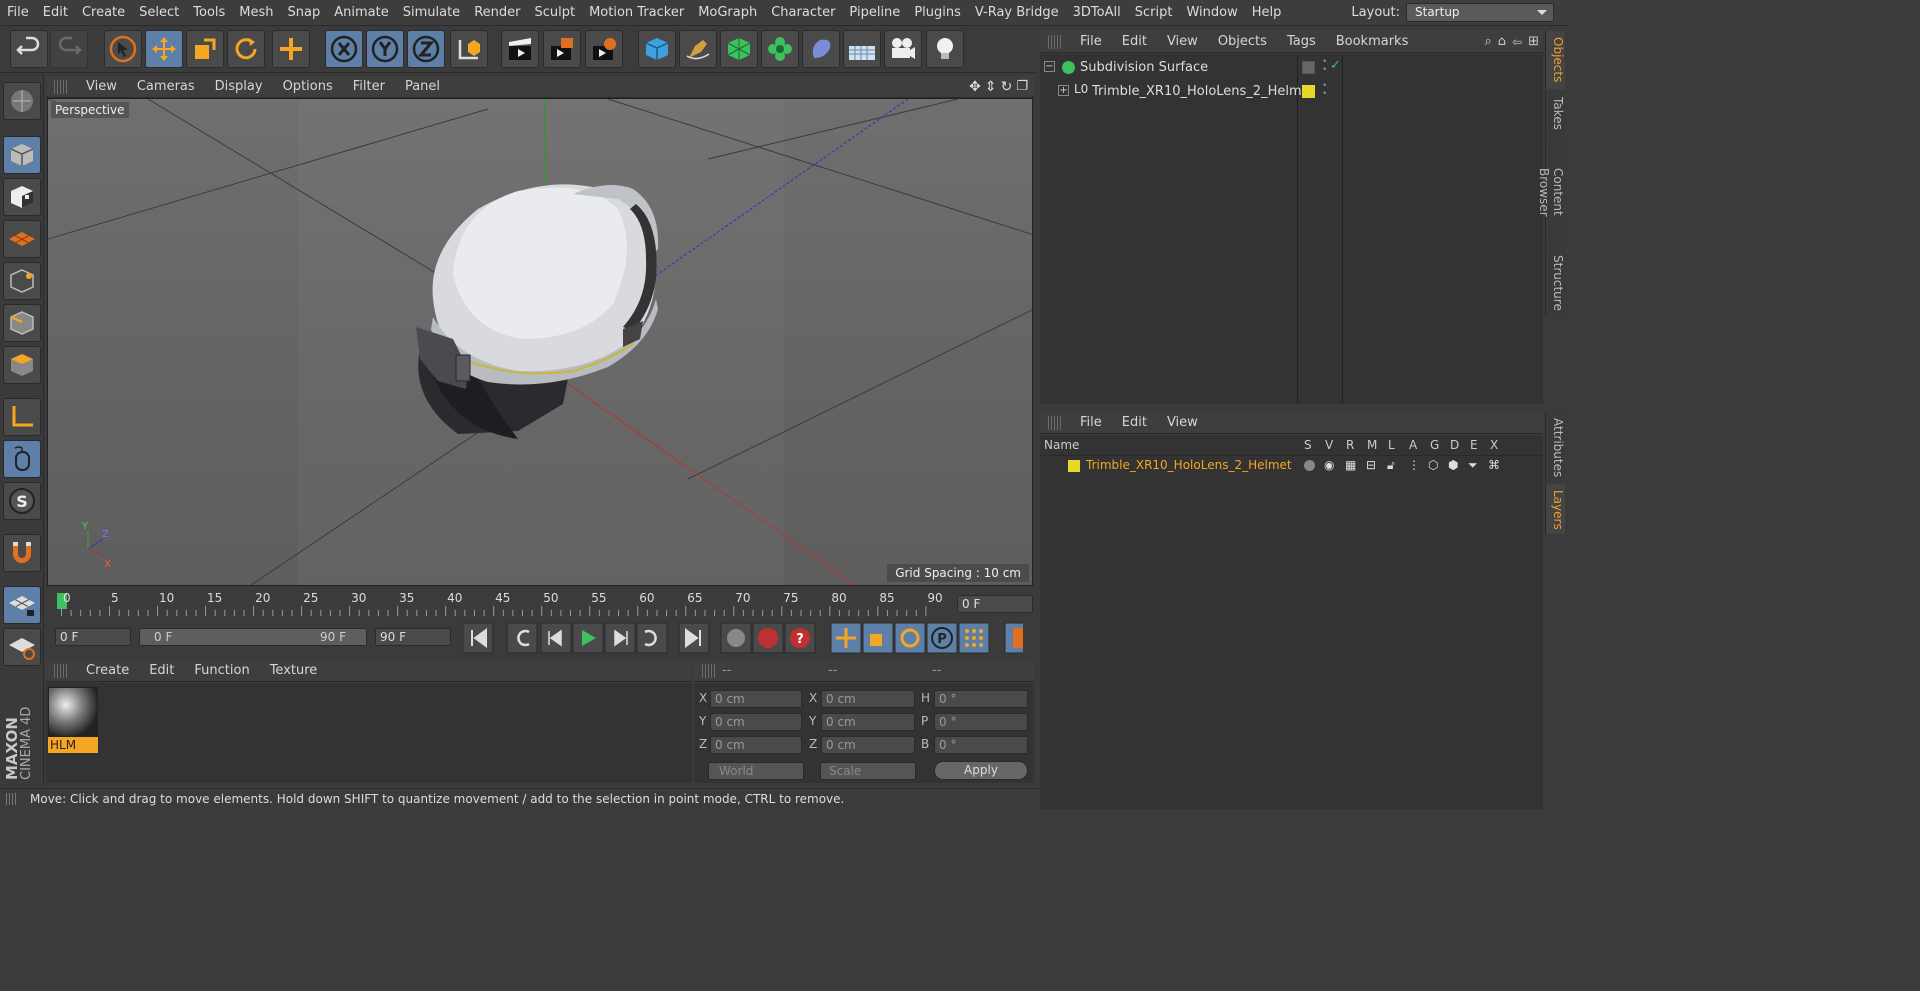 The height and width of the screenshot is (991, 1920). I want to click on enabled-check-icon: ✓, so click(1335, 65).